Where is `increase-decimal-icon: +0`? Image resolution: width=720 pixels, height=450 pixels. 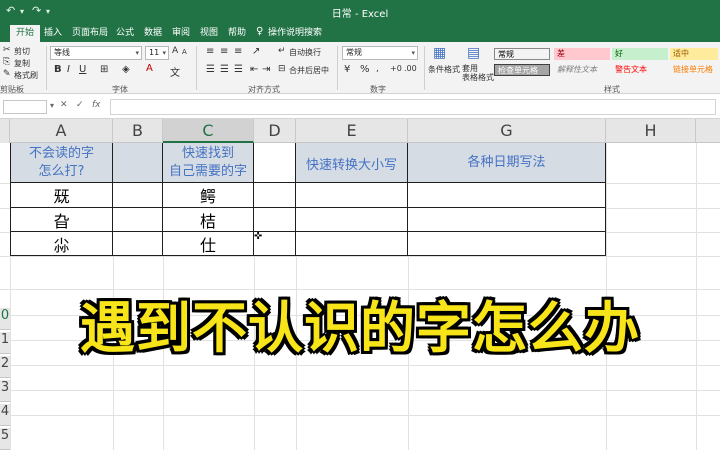 increase-decimal-icon: +0 is located at coordinates (396, 68).